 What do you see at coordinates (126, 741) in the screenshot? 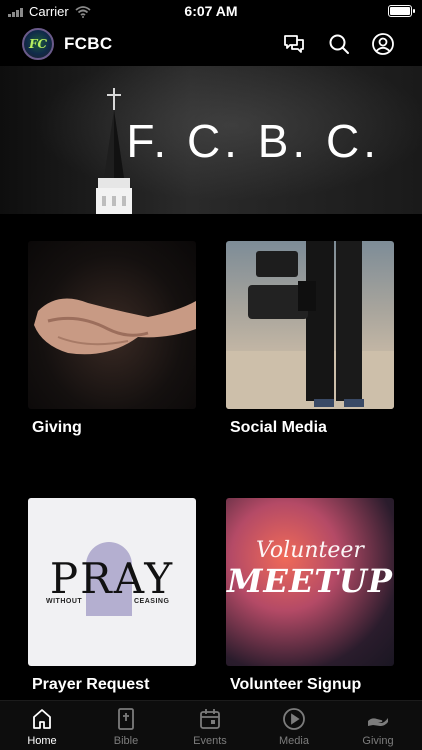
I see `tab-label: Bible` at bounding box center [126, 741].